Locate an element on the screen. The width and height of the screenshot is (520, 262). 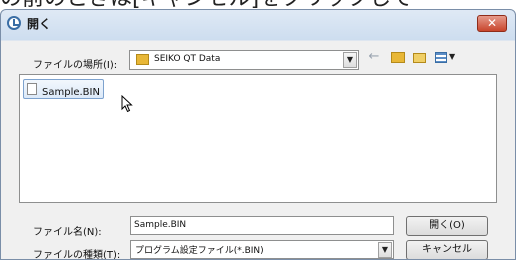
look-in-value: SEIKO QT Data is located at coordinates (187, 59).